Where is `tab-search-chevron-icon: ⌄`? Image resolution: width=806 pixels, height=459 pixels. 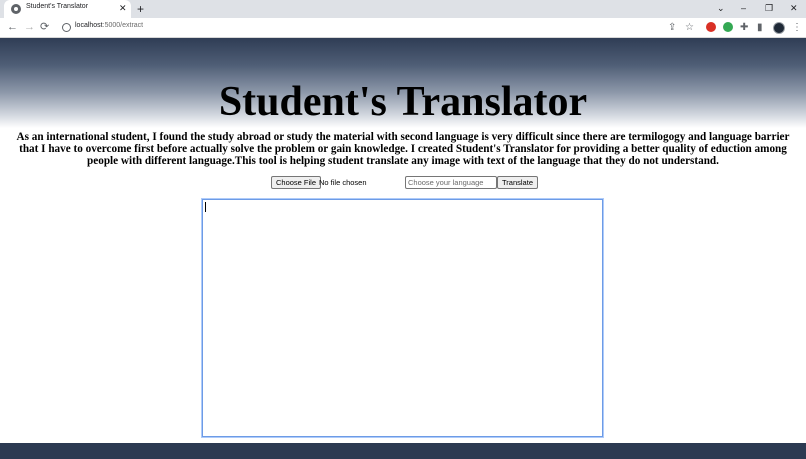
tab-search-chevron-icon: ⌄ is located at coordinates (721, 8).